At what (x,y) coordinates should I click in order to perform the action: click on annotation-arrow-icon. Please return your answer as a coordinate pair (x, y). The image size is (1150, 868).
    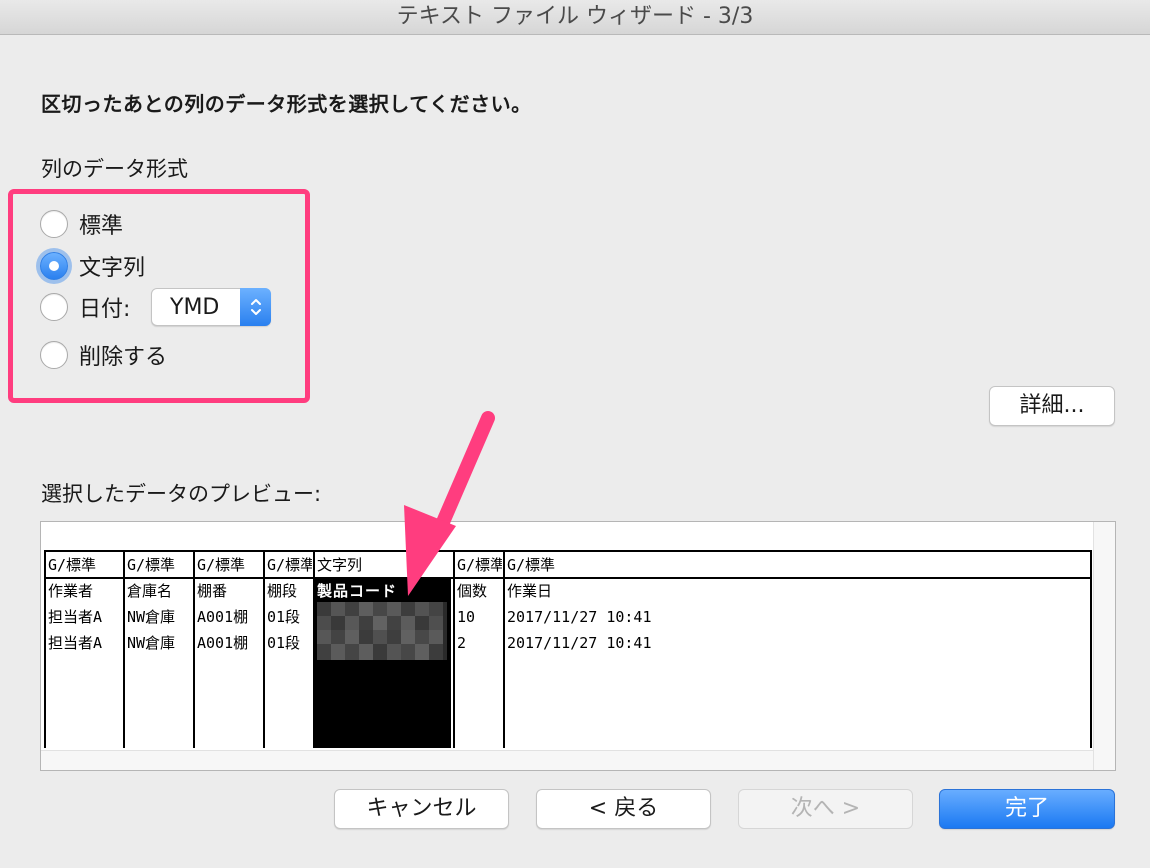
    Looking at the image, I should click on (449, 503).